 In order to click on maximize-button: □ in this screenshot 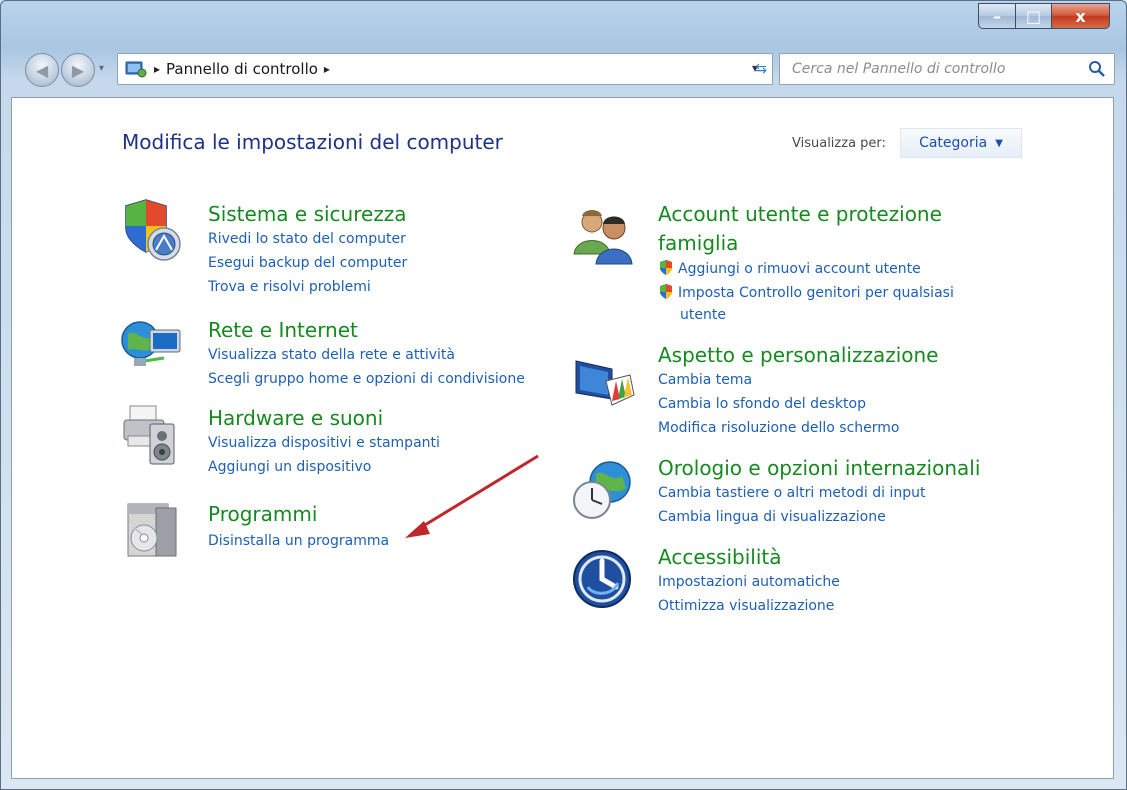, I will do `click(1034, 16)`.